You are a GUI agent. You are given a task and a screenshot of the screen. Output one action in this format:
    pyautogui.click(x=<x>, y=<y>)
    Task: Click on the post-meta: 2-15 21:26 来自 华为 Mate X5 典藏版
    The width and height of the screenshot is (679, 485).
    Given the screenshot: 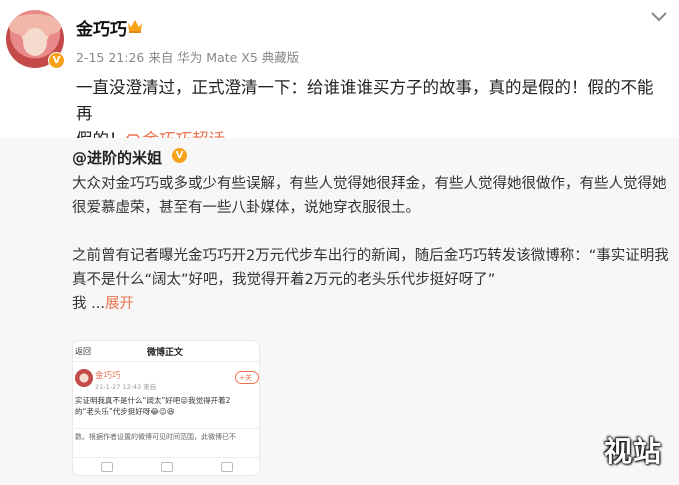 What is the action you would take?
    pyautogui.click(x=188, y=57)
    